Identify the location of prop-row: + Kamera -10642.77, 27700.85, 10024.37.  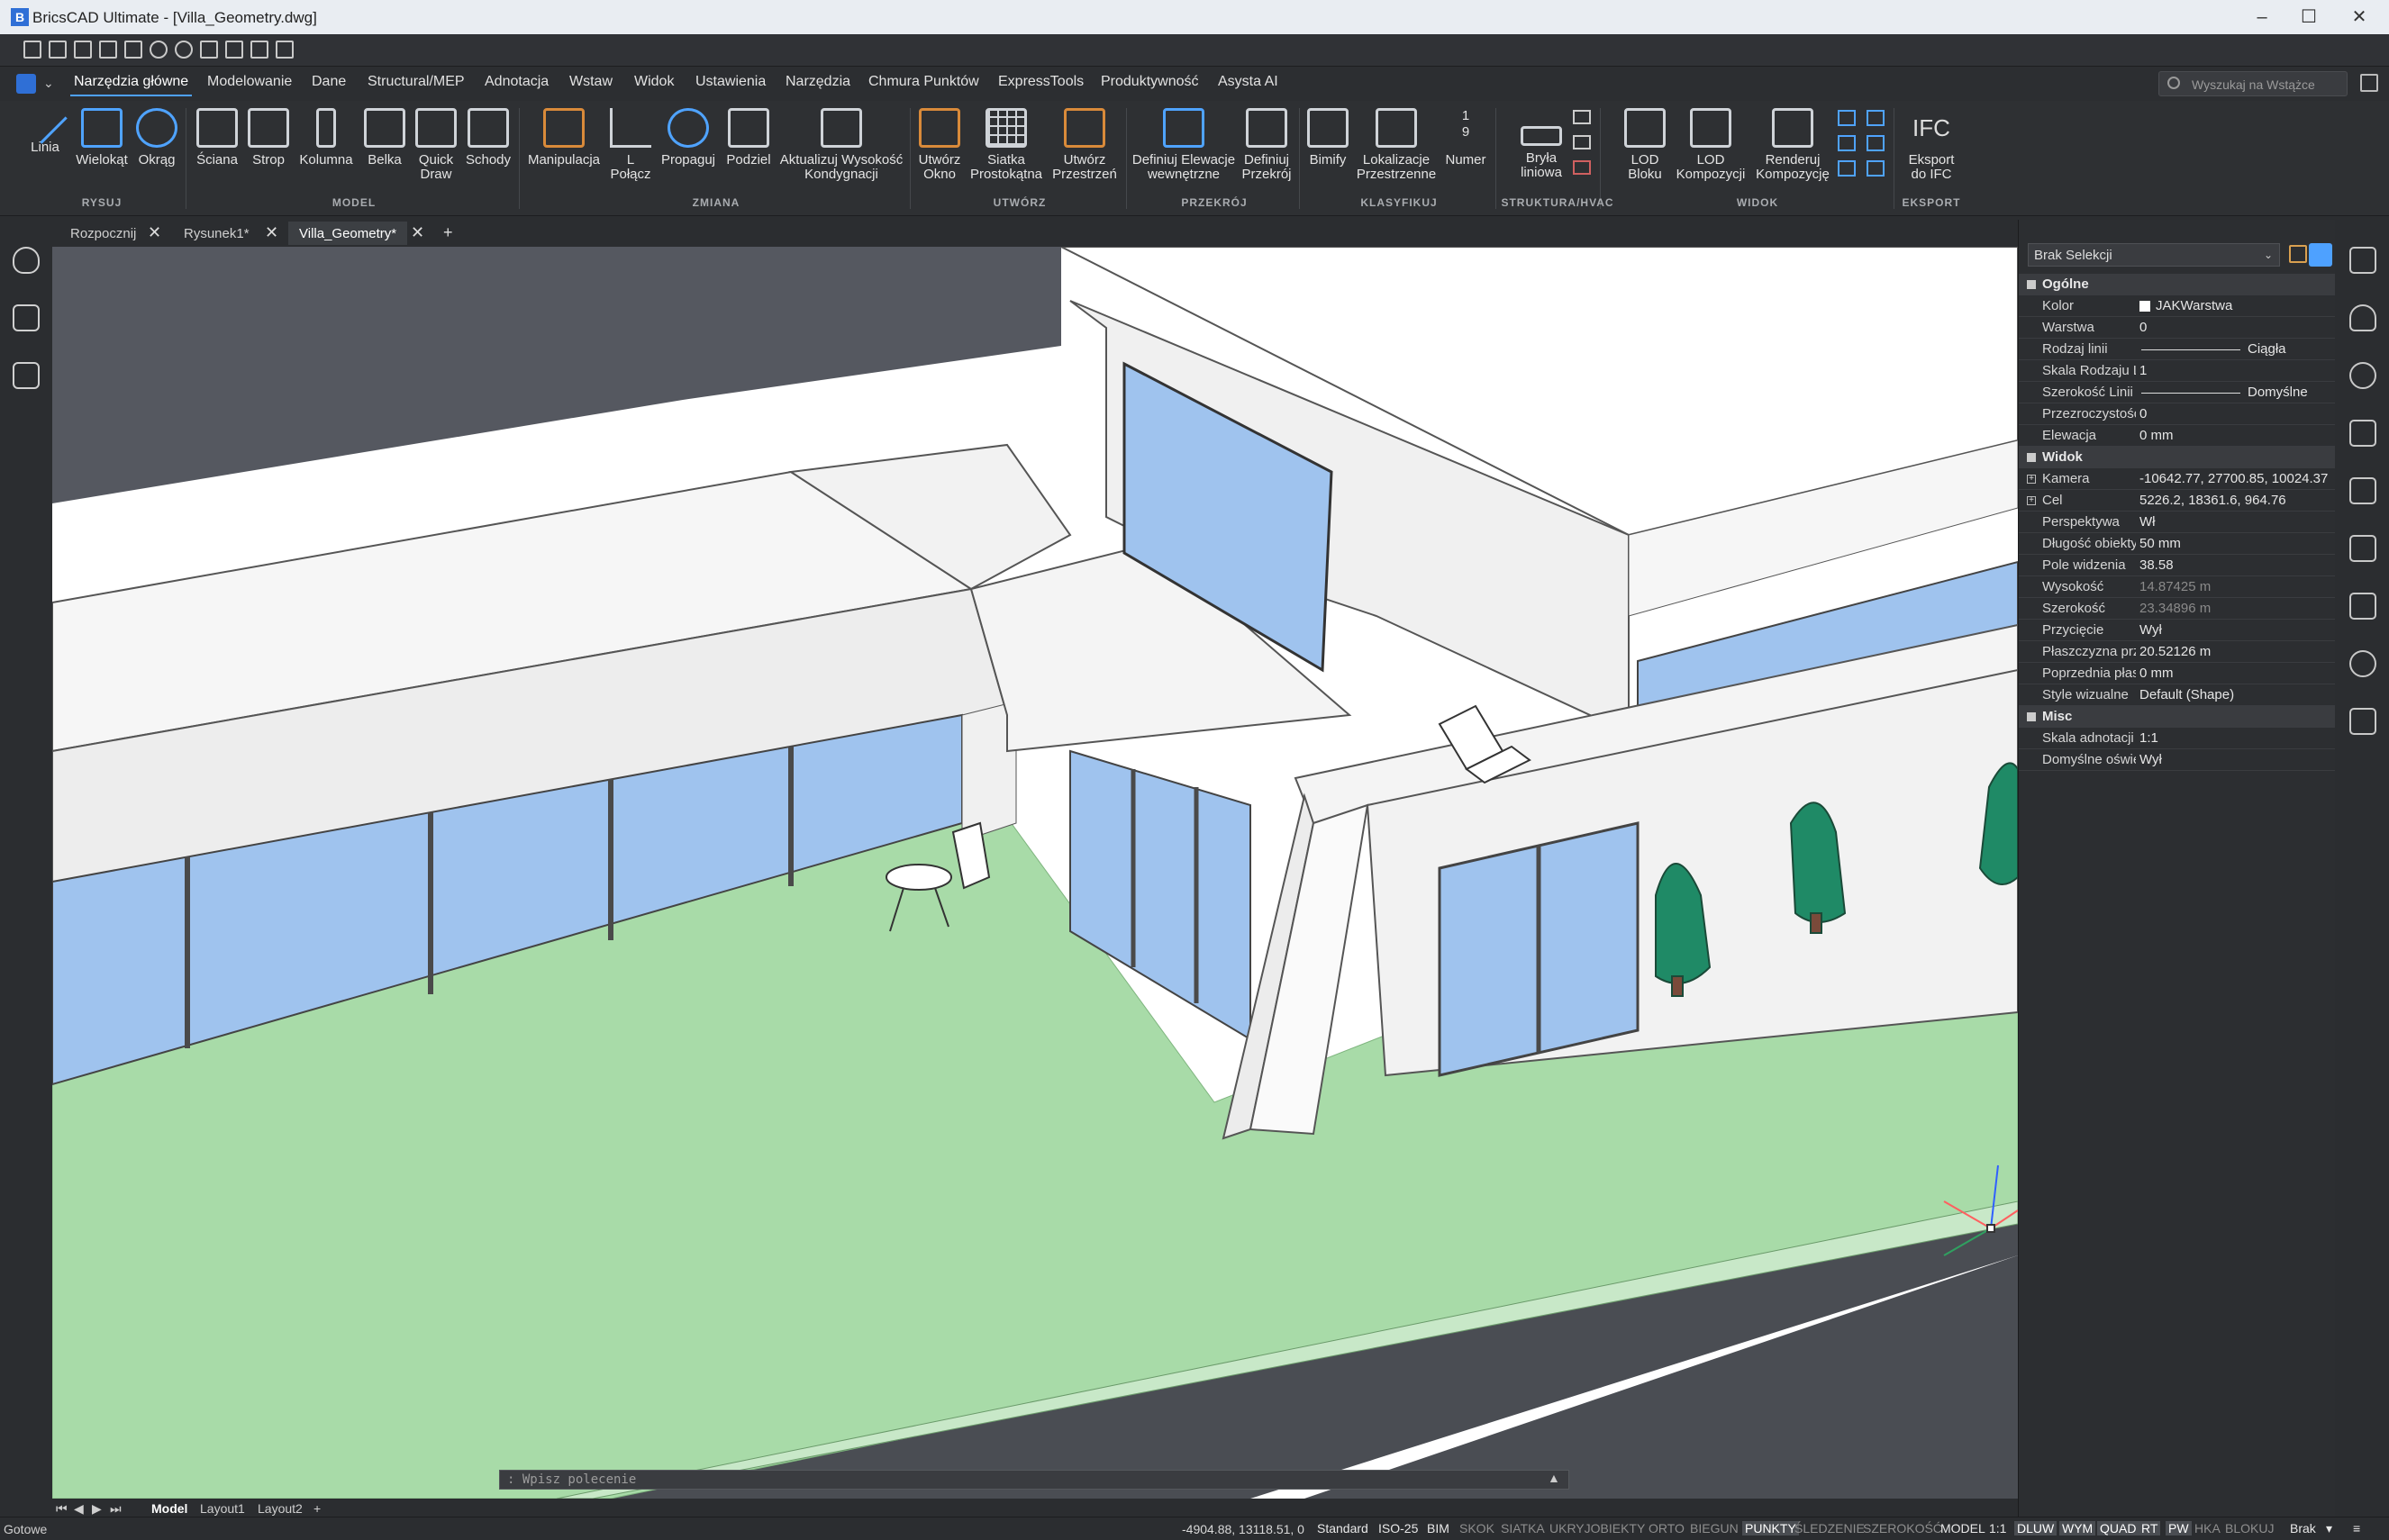
(2177, 479).